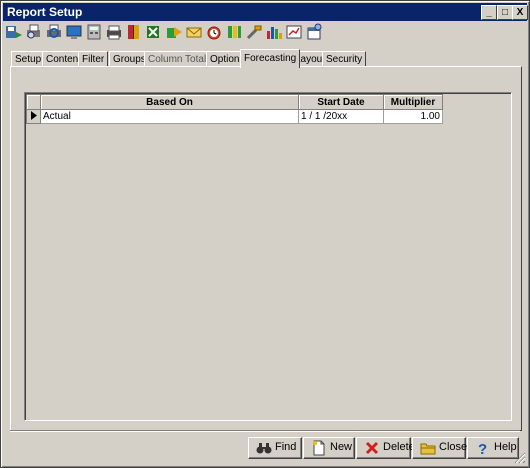 The image size is (530, 468). What do you see at coordinates (344, 59) in the screenshot?
I see `tab-security: Security` at bounding box center [344, 59].